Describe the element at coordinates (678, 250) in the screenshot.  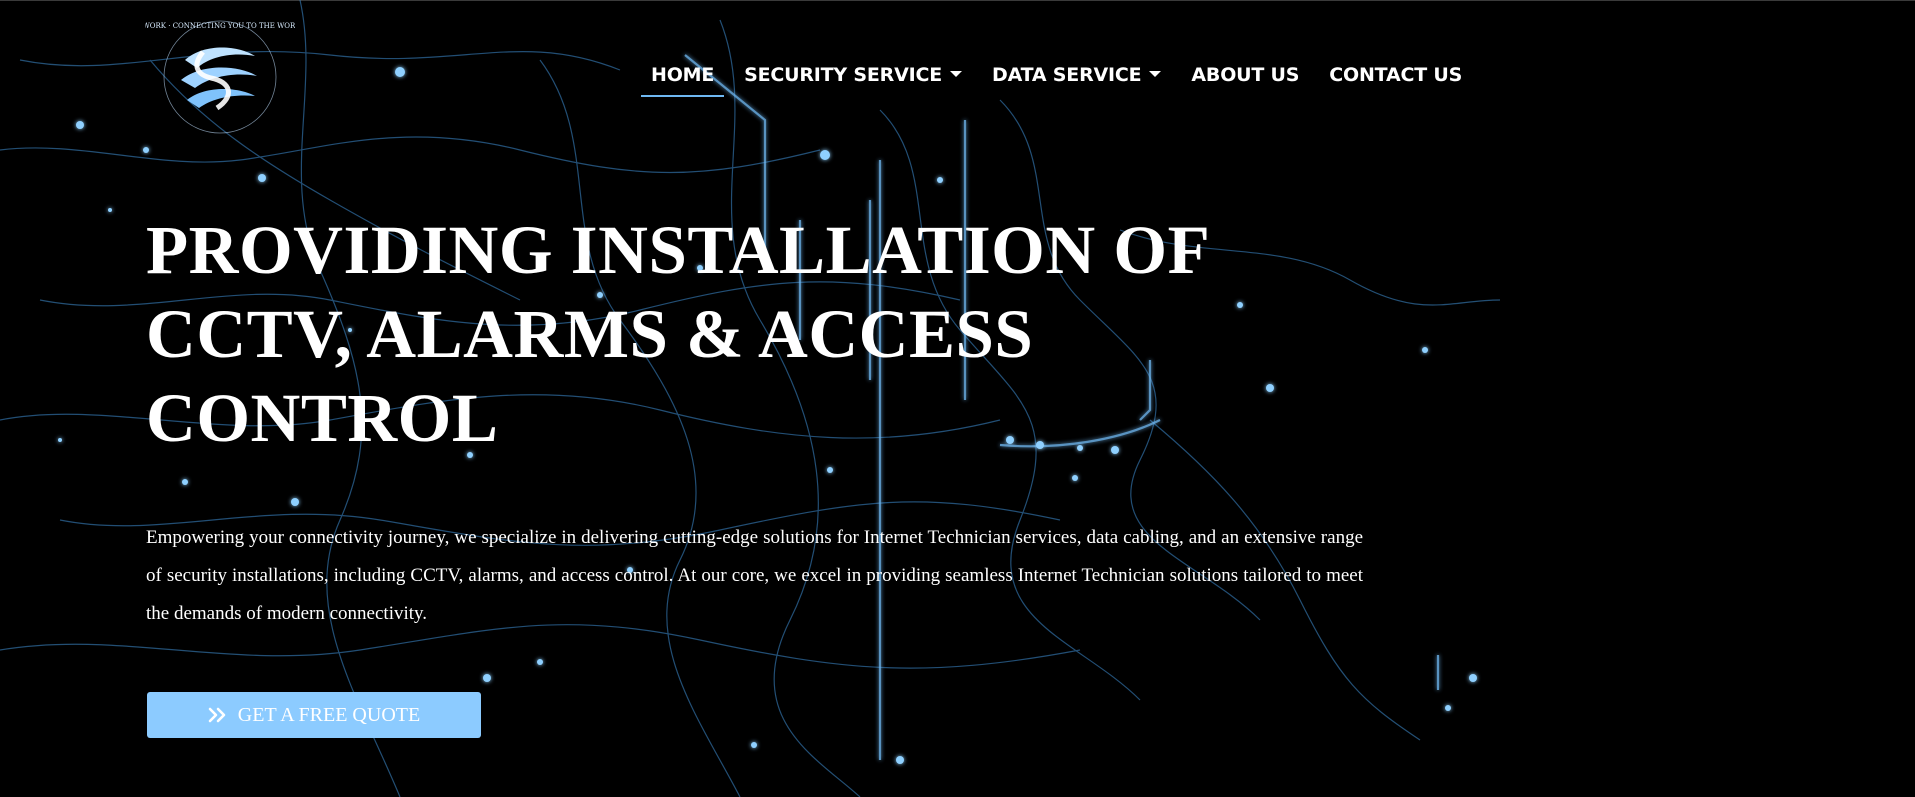
I see `hero-title-line: PROVIDING INSTALLATION OF` at that location.